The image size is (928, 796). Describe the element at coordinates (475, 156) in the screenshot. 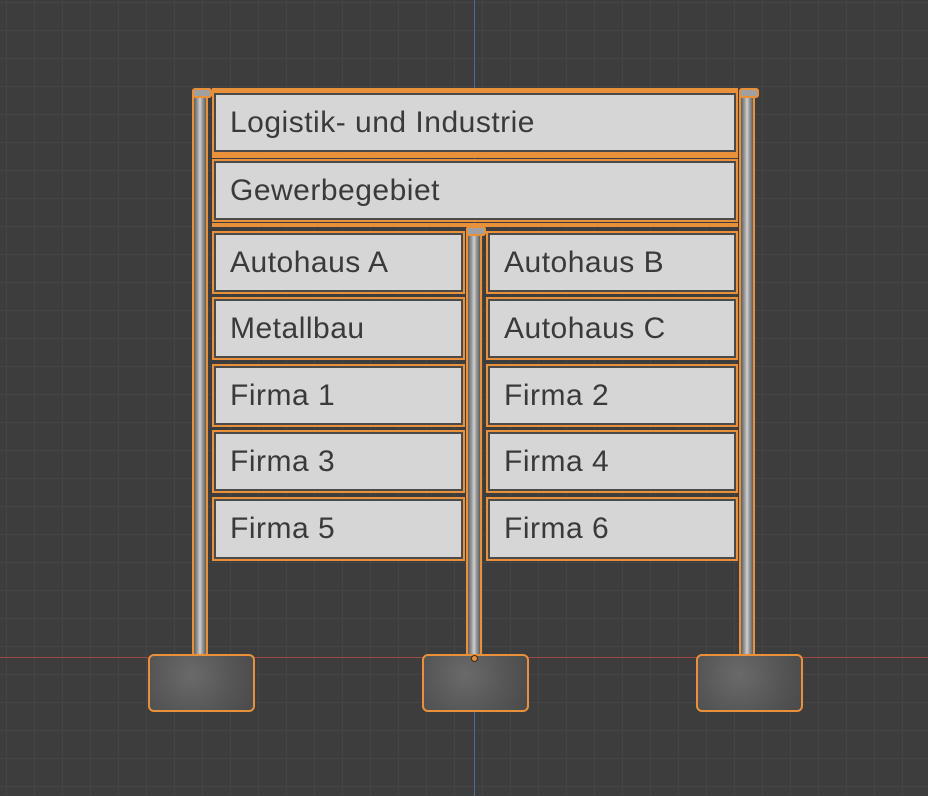

I see `frame-bar-header` at that location.